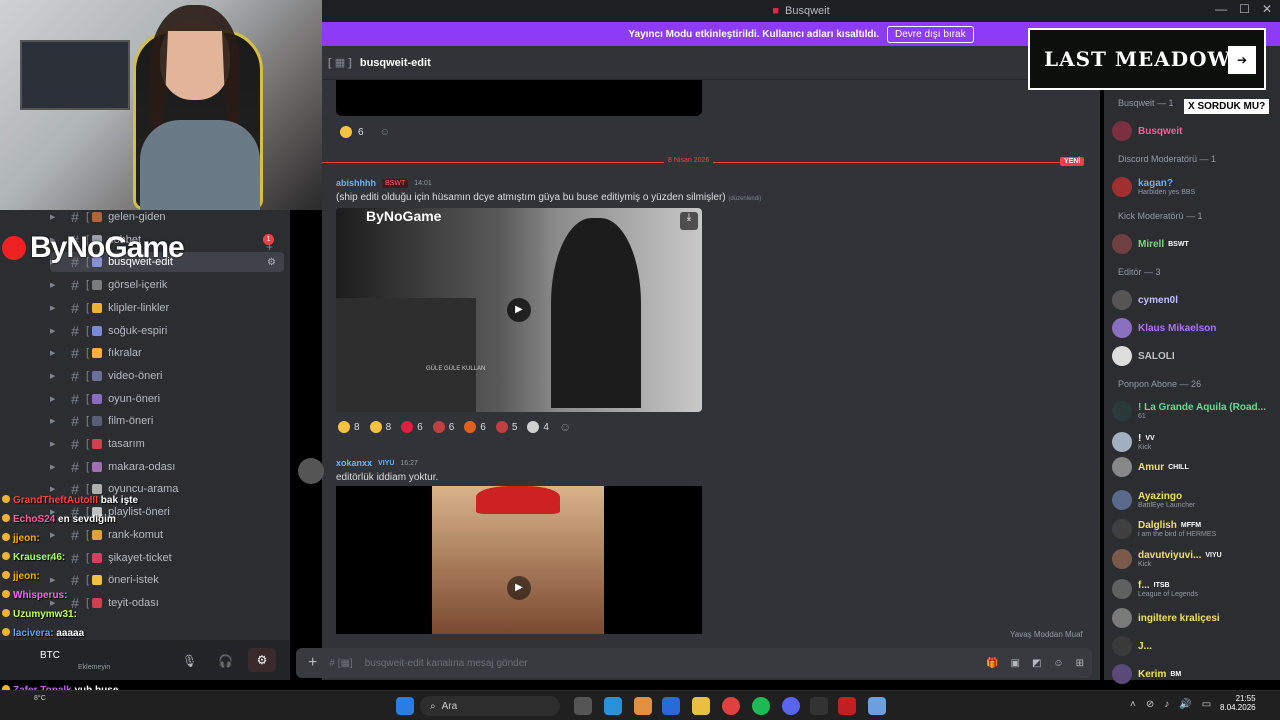 This screenshot has height=720, width=1280. Describe the element at coordinates (1195, 244) in the screenshot. I see `member-item: Mirell BSWT` at that location.